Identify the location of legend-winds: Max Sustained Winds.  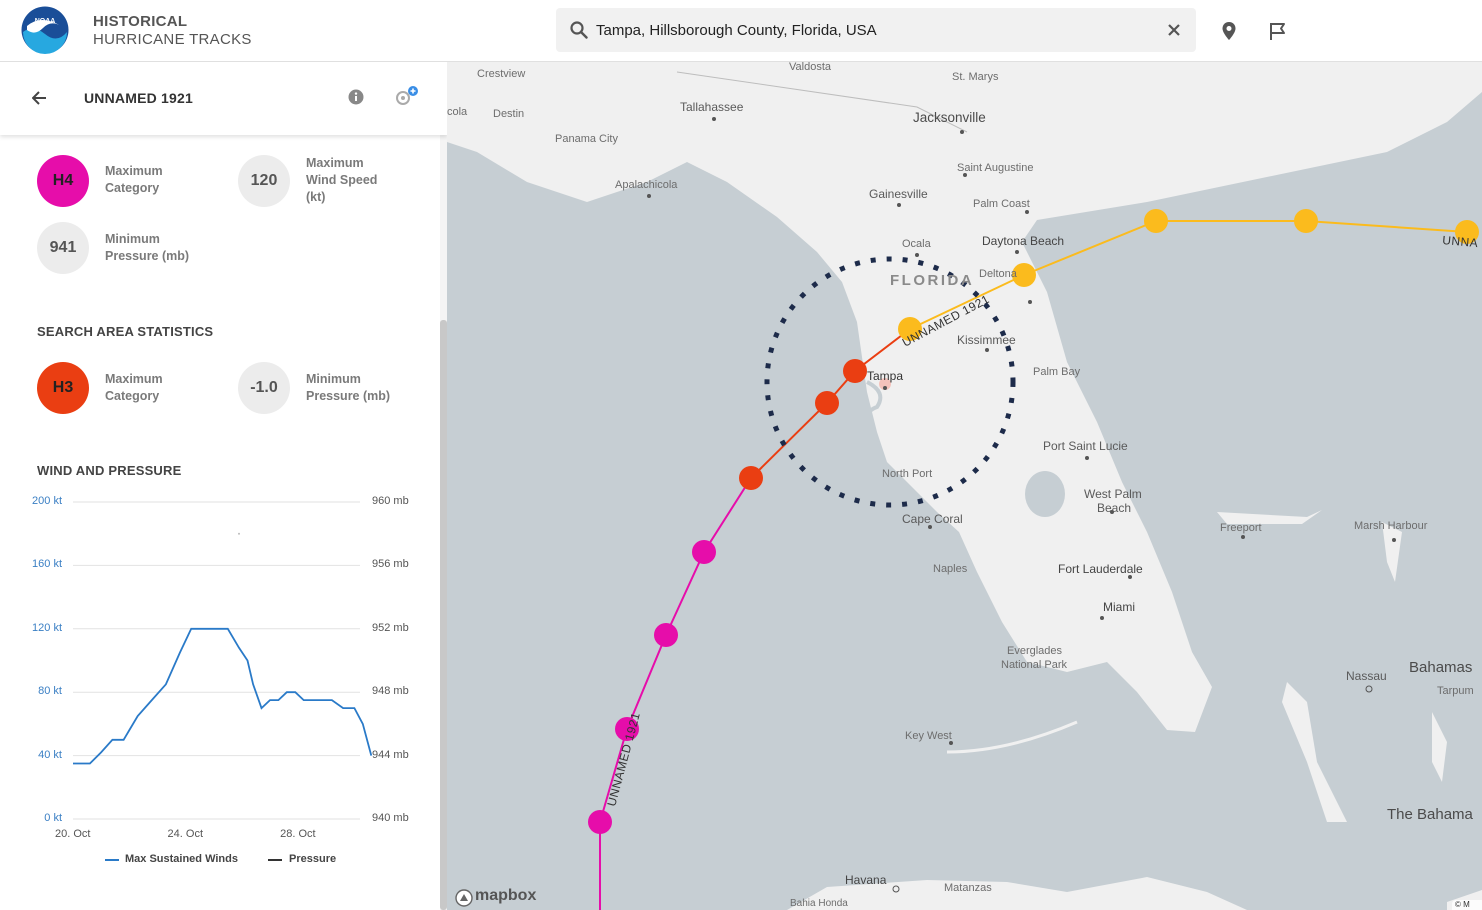
(181, 859).